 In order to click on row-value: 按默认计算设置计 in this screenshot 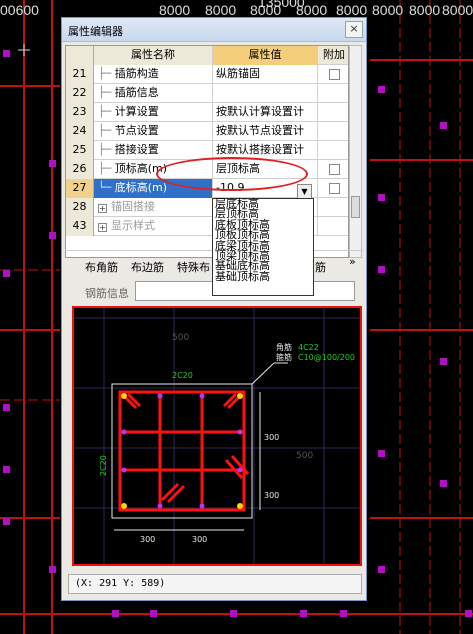, I will do `click(265, 112)`.